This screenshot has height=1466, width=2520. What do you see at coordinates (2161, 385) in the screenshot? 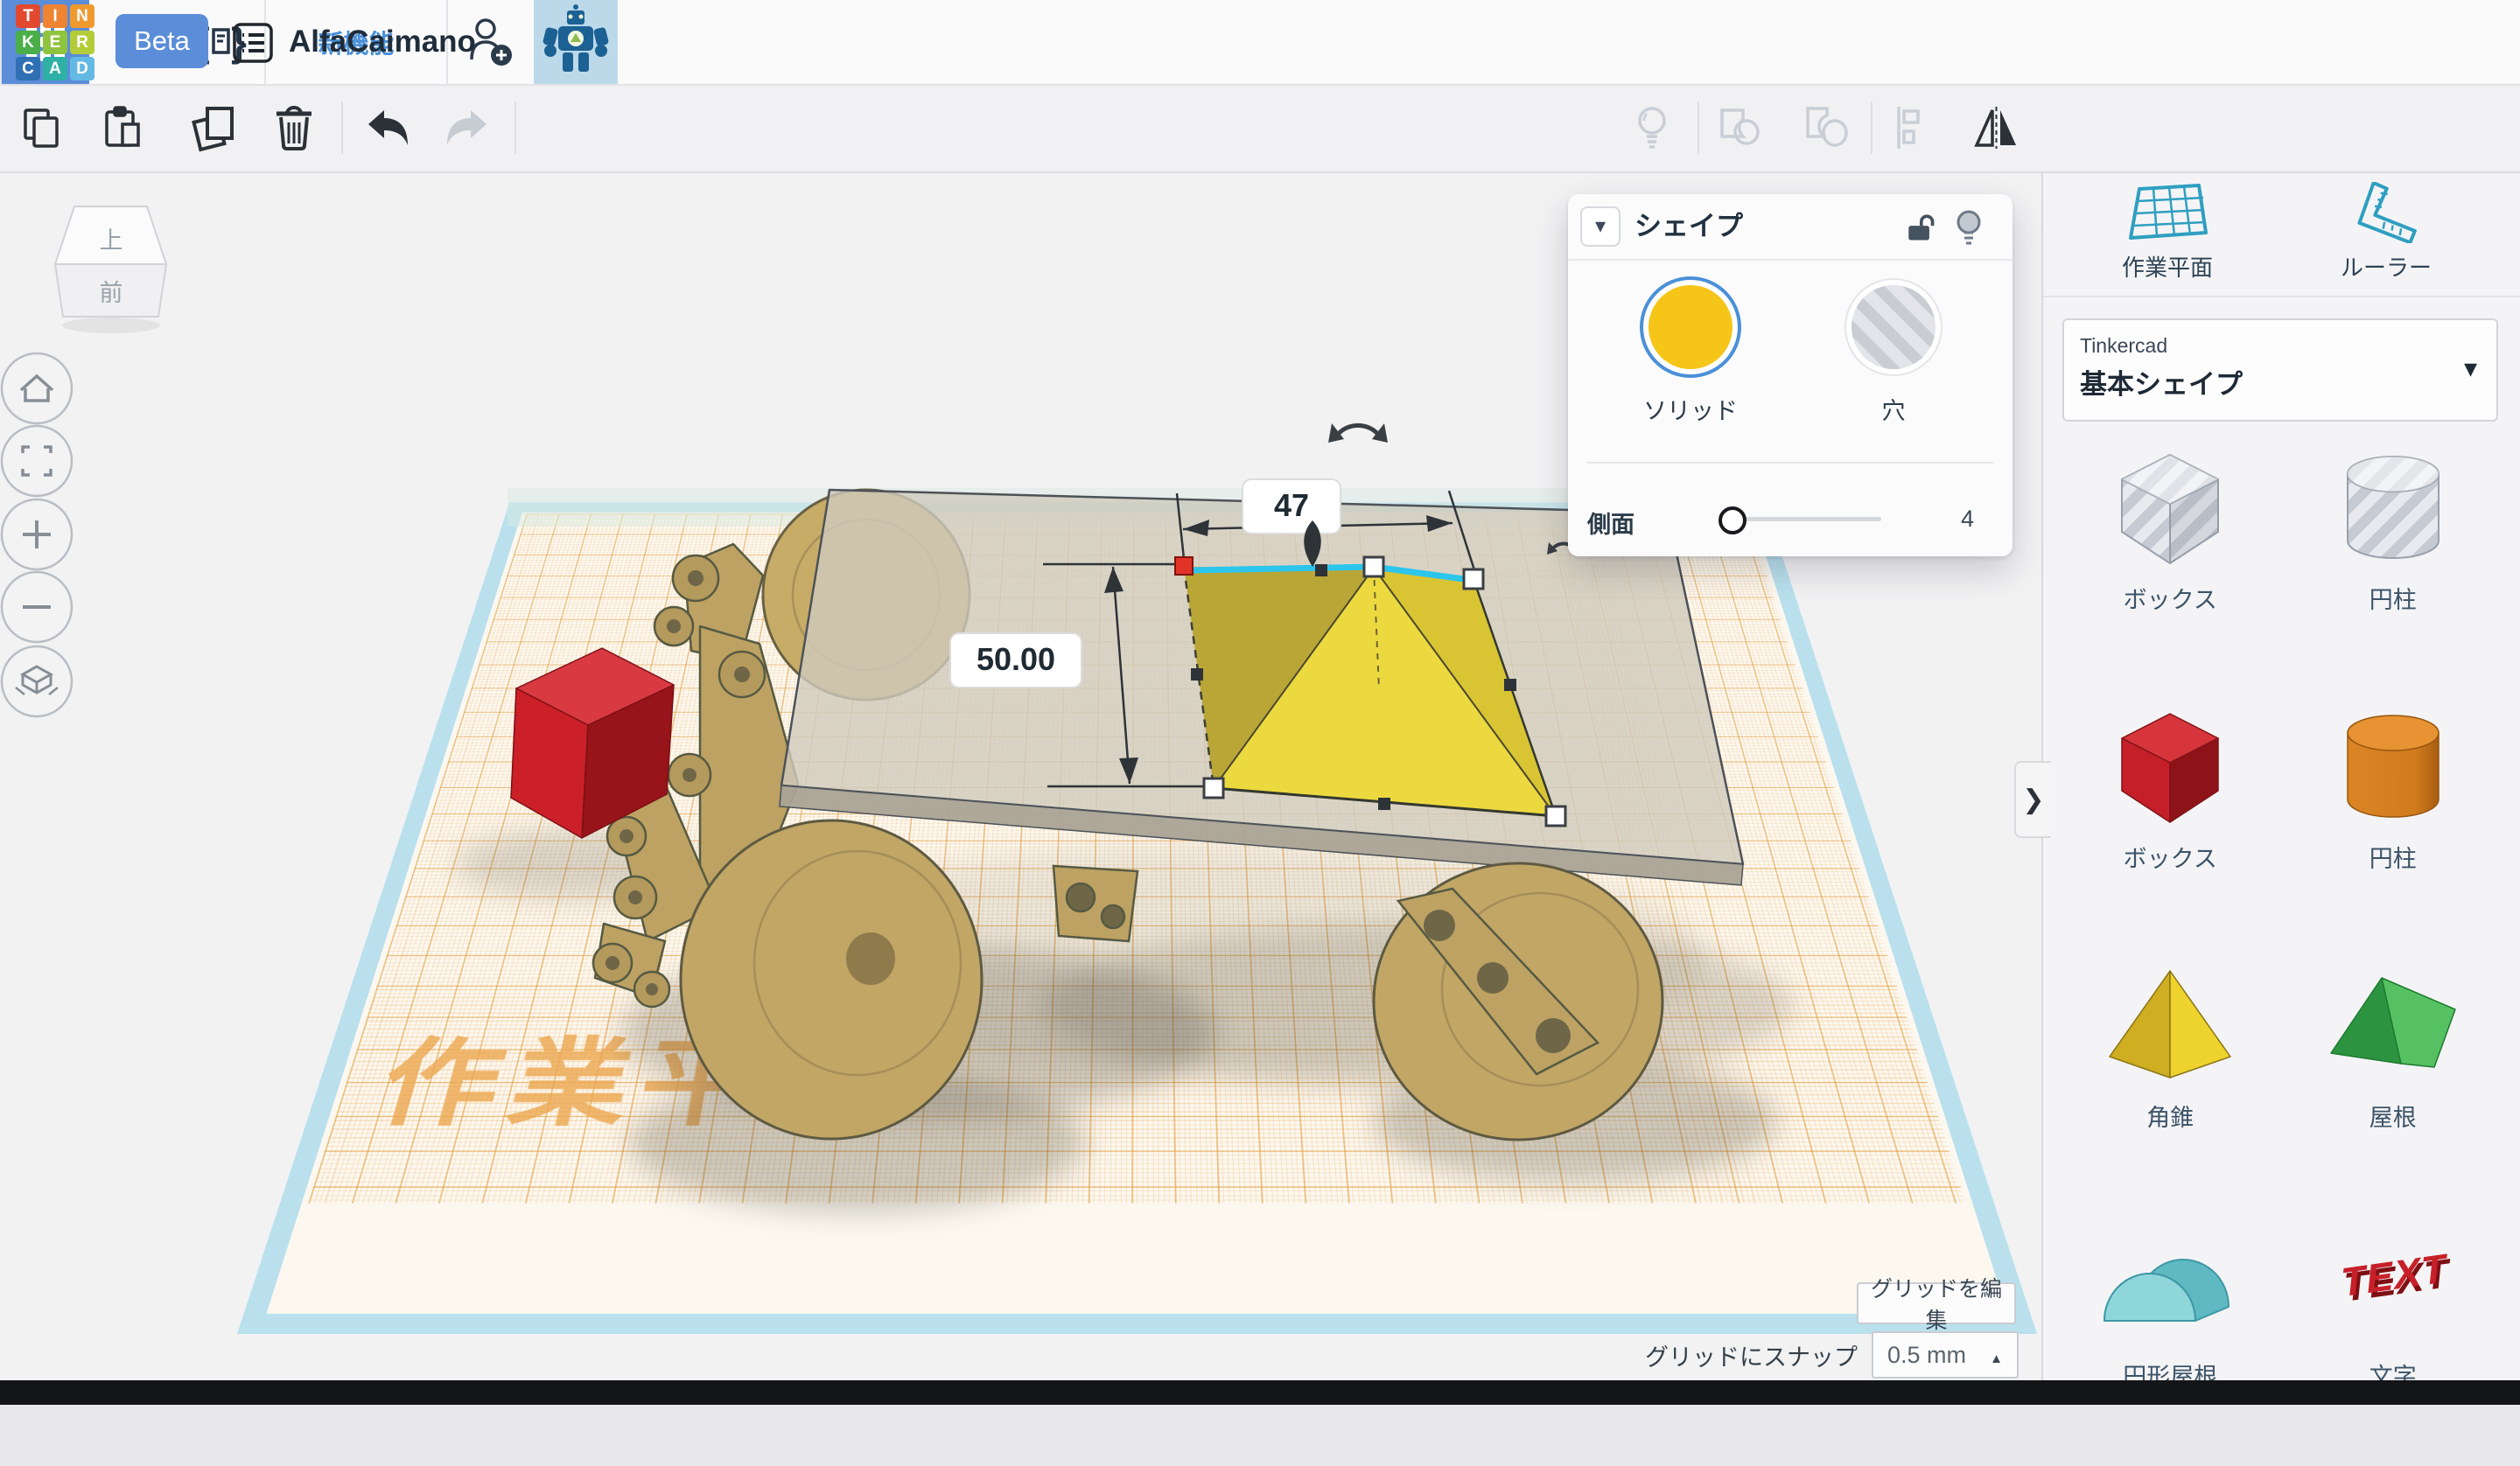
I see `dropdown-selected-value: 基本シェイプ` at bounding box center [2161, 385].